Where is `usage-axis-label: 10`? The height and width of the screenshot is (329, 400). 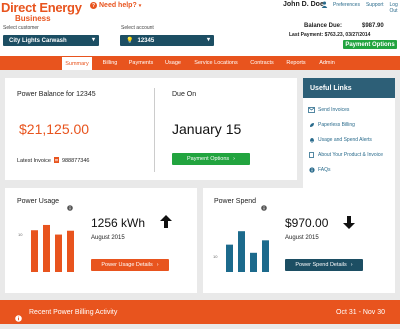
usage-axis-label: 10 is located at coordinates (20, 234).